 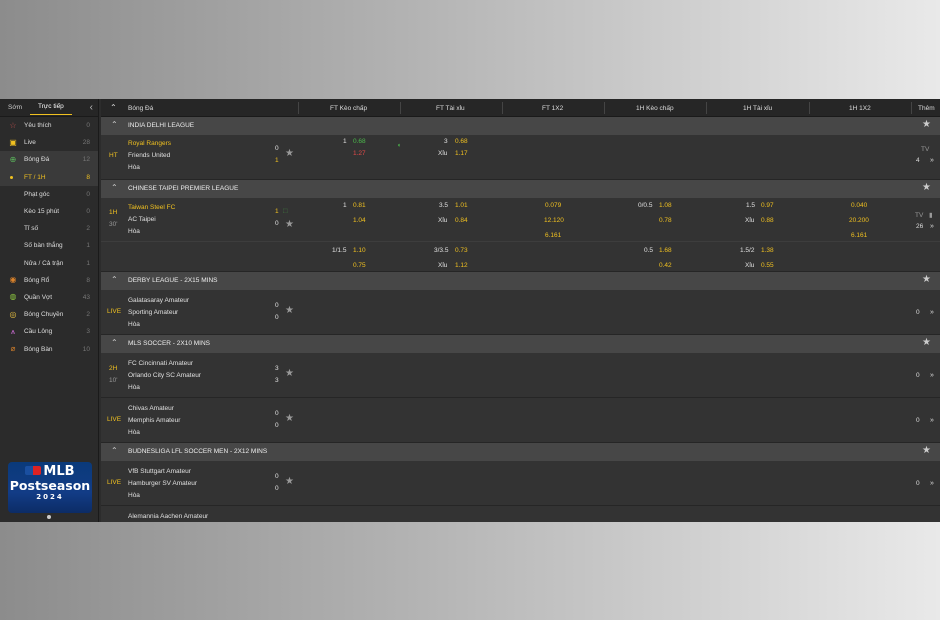 What do you see at coordinates (49, 194) in the screenshot?
I see `sidebar-subitem-corners: Phạt góc 0` at bounding box center [49, 194].